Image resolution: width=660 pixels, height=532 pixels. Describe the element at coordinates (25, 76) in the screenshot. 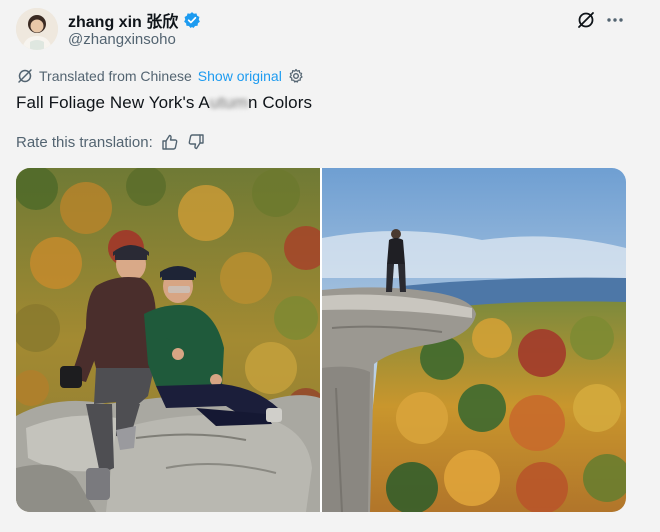

I see `translate-icon` at that location.